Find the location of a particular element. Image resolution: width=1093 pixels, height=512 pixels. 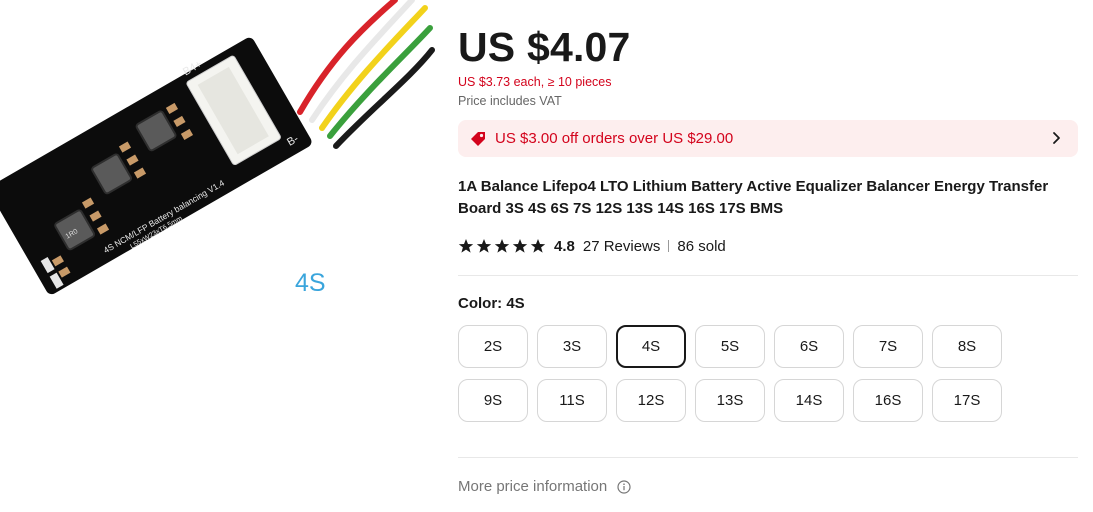

color-option-9s: 9S is located at coordinates (493, 400).